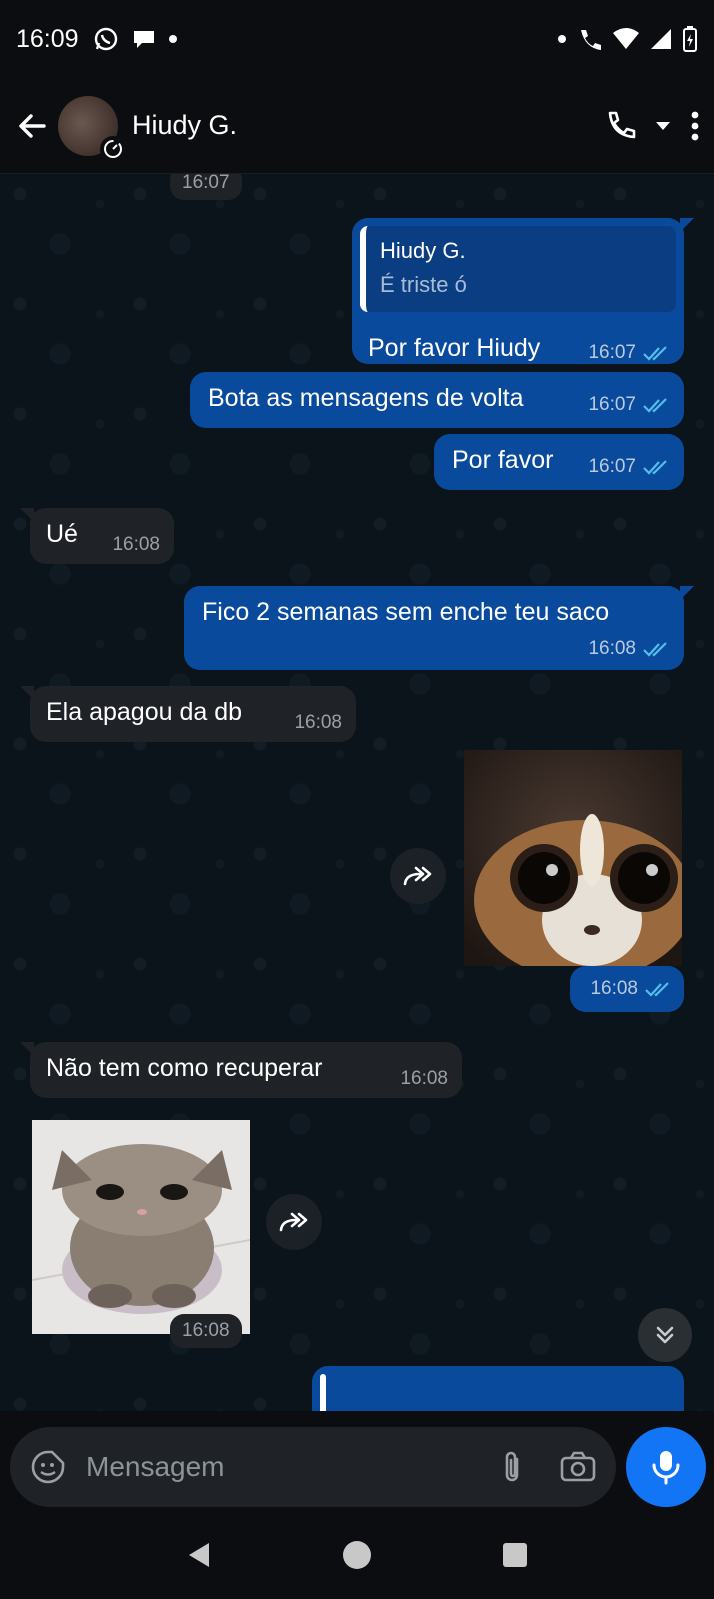 The width and height of the screenshot is (714, 1599). I want to click on lemur-sticker, so click(573, 858).